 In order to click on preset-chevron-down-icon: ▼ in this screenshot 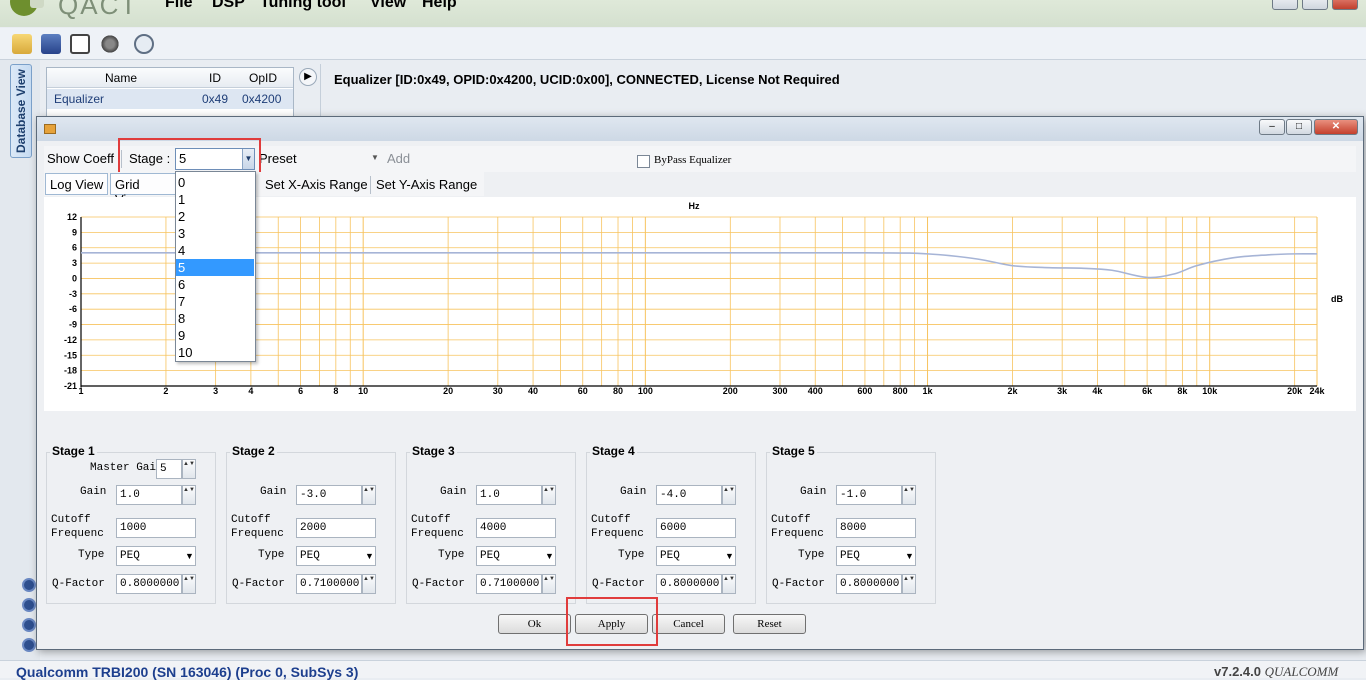, I will do `click(375, 157)`.